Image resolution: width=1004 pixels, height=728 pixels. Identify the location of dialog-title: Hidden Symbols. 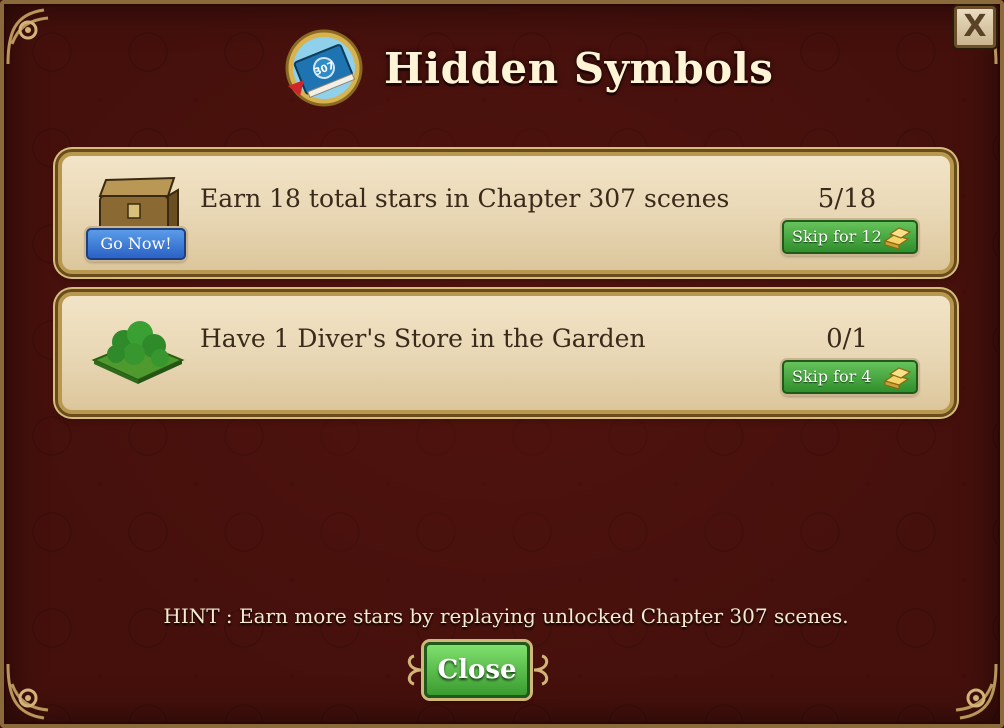
(579, 68).